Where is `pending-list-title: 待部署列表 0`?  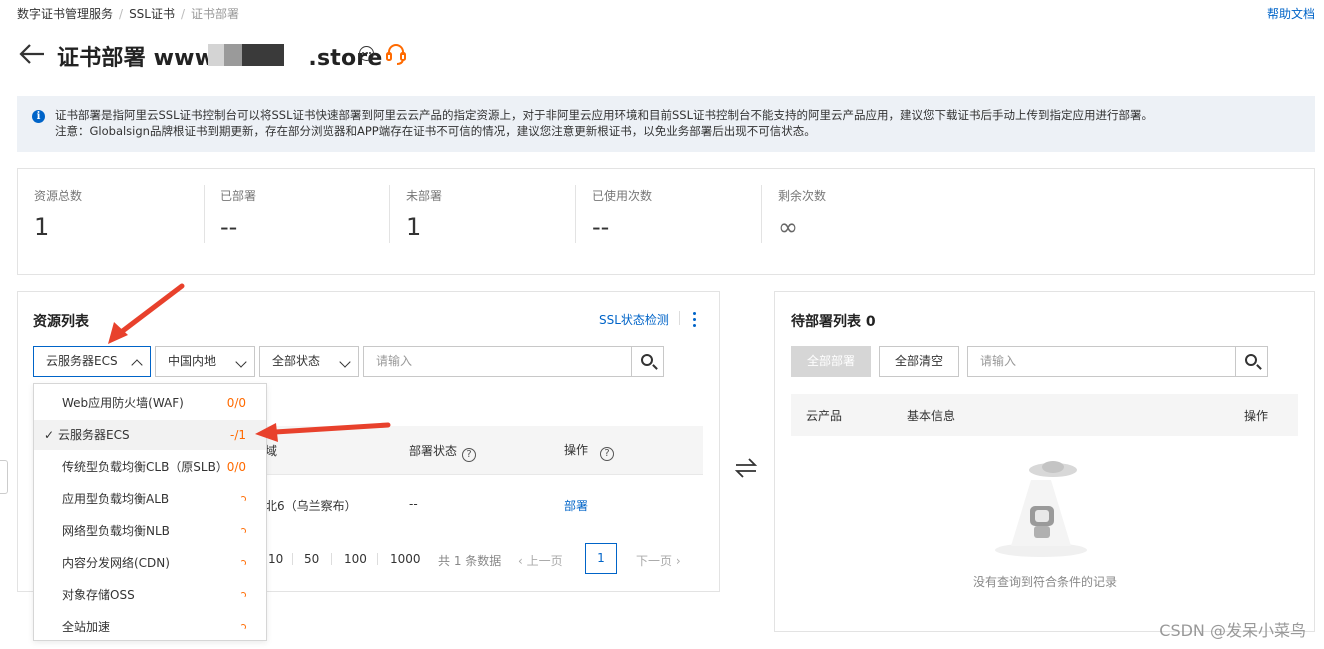
pending-list-title: 待部署列表 0 is located at coordinates (833, 322).